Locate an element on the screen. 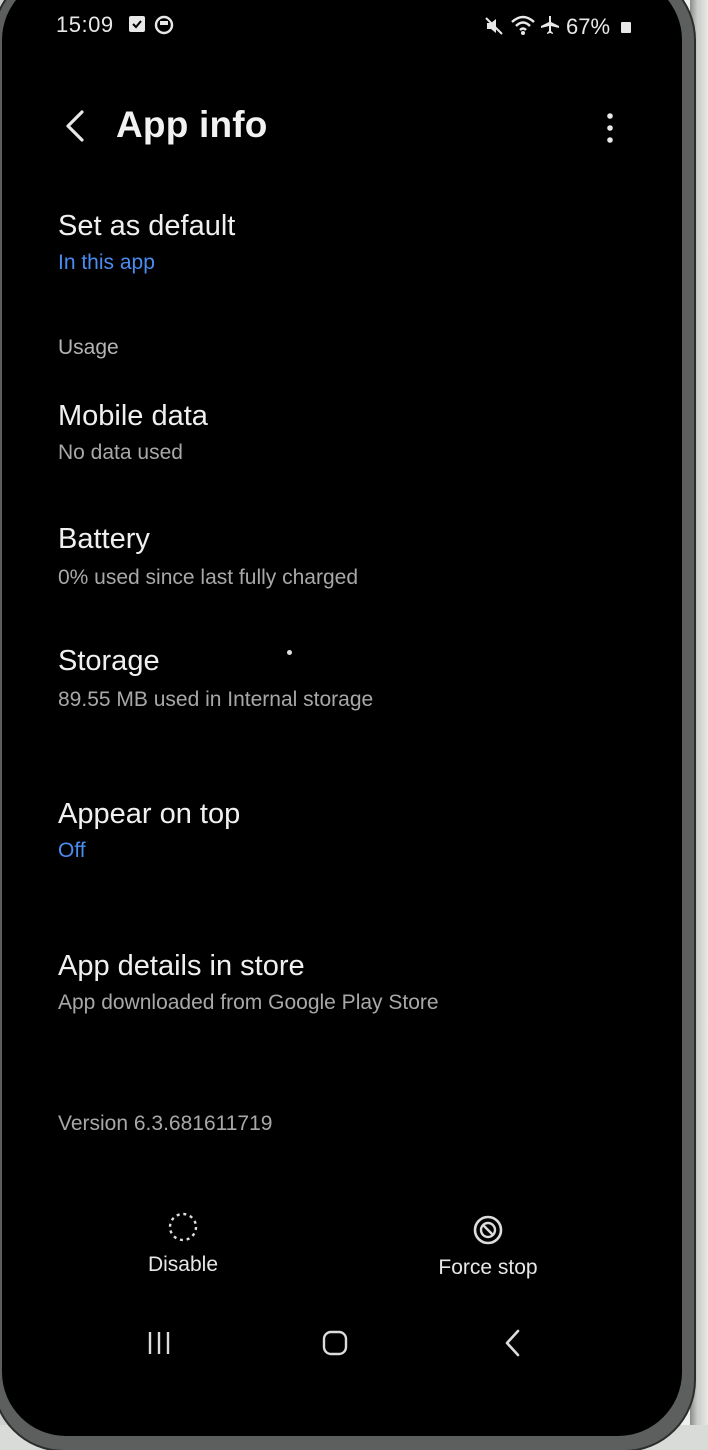 The image size is (708, 1450). nav-back-button is located at coordinates (514, 1344).